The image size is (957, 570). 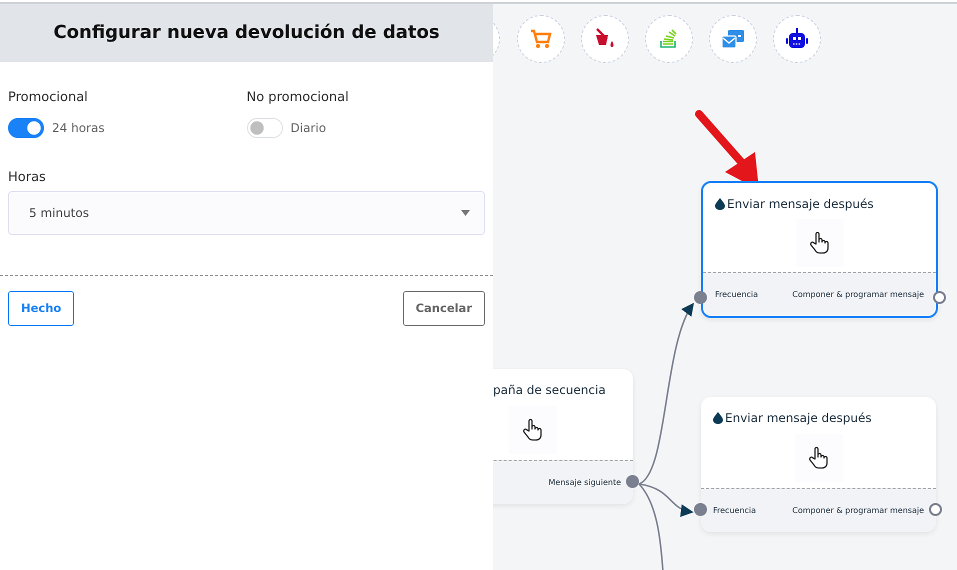 I want to click on caret-icon, so click(x=465, y=213).